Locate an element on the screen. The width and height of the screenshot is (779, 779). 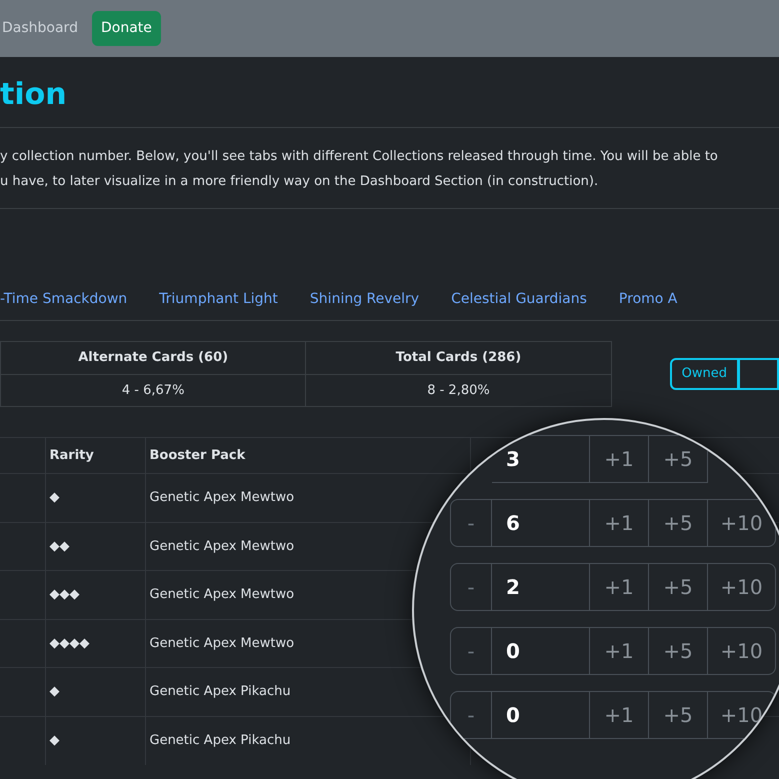
collection-tab: Shining Revelry is located at coordinates (365, 299).